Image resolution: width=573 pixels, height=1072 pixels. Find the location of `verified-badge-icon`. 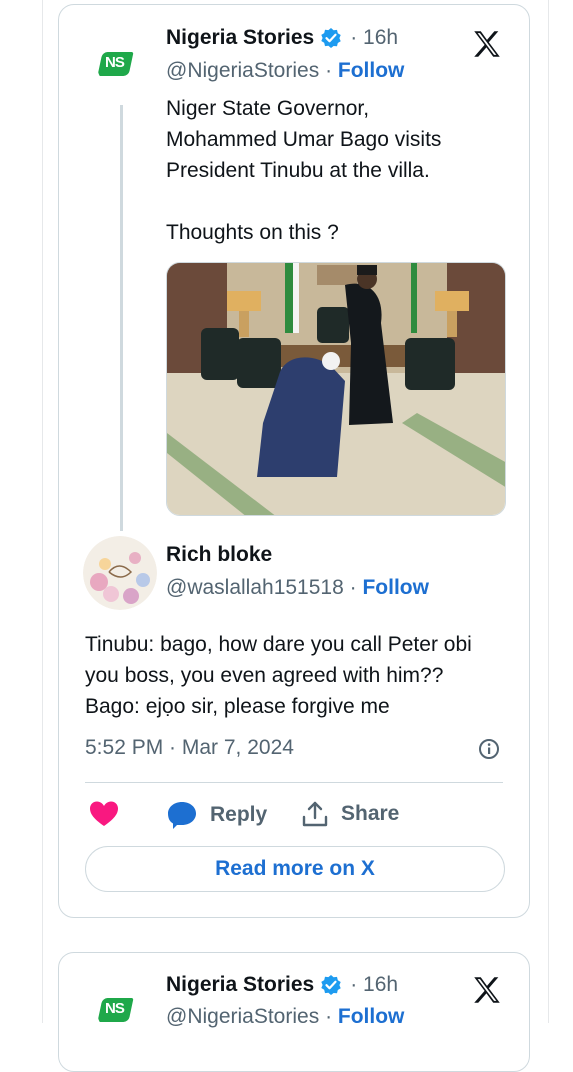

verified-badge-icon is located at coordinates (331, 38).